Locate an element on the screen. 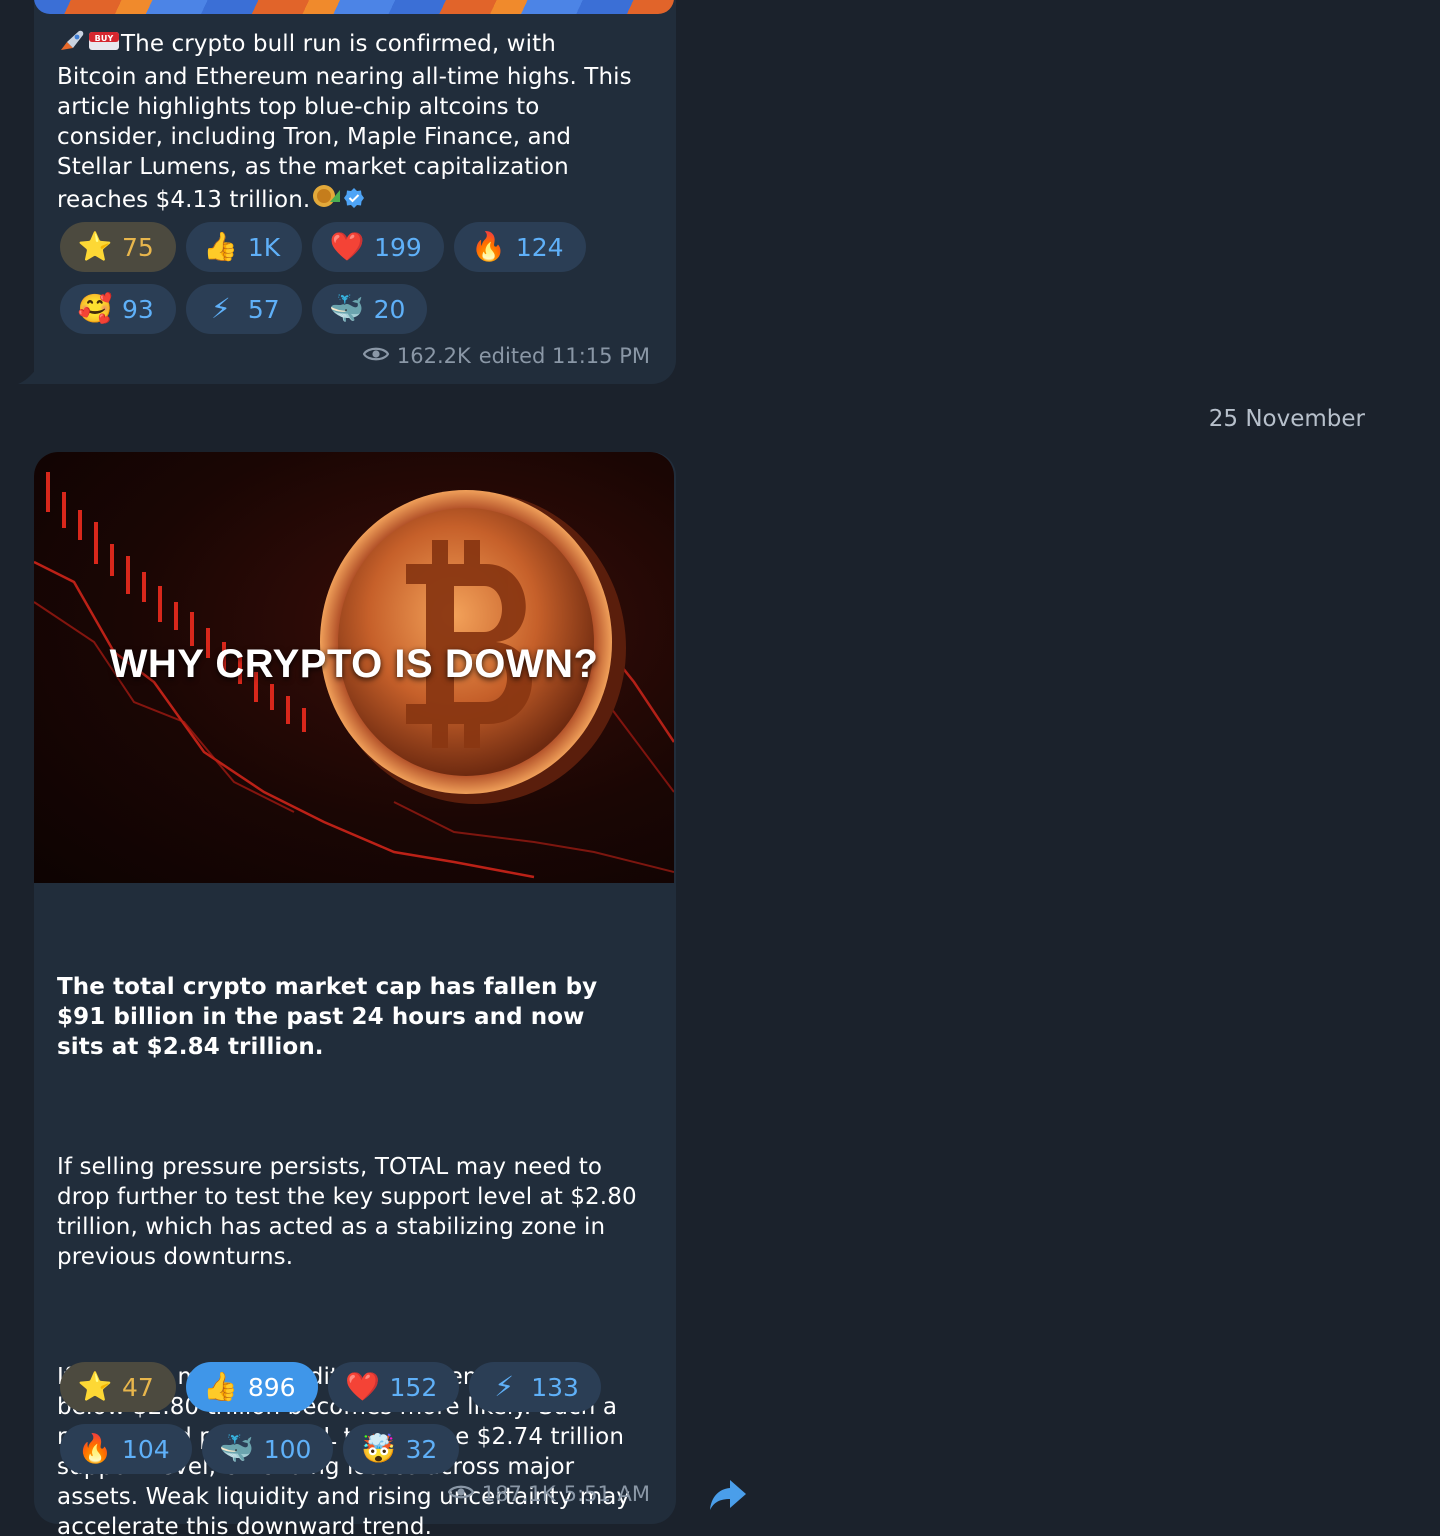 The image size is (1440, 1536). buy-icon: BUY is located at coordinates (104, 45).